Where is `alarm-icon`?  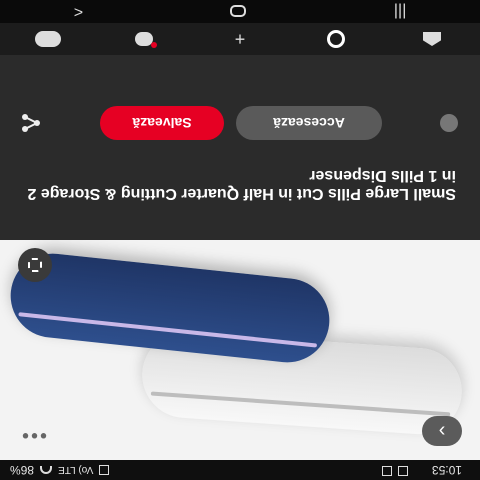
alarm-icon is located at coordinates (104, 470).